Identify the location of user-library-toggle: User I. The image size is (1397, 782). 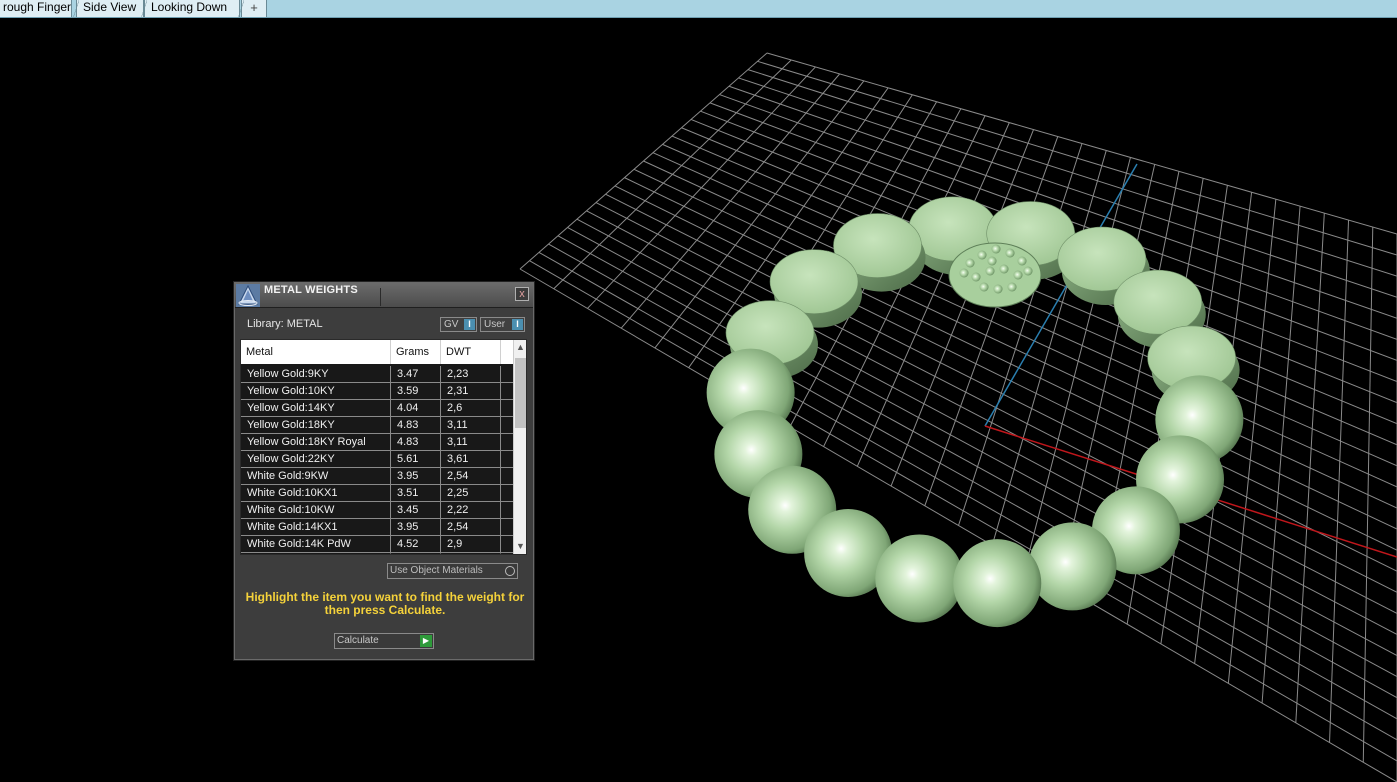
(502, 324).